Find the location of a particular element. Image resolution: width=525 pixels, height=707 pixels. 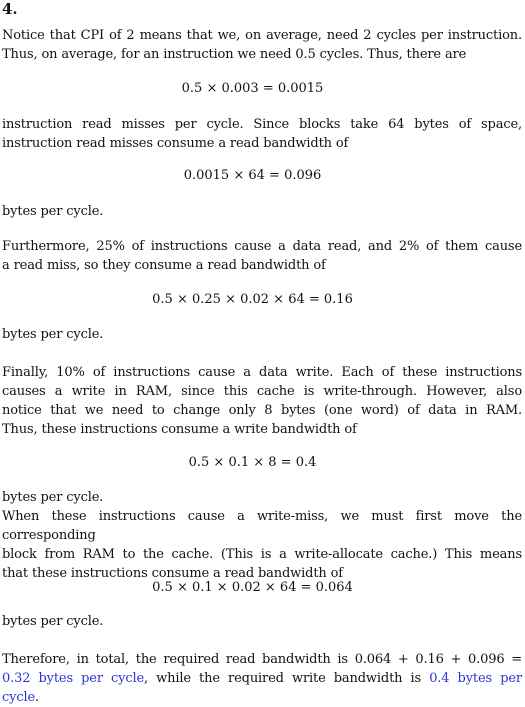

text-line: cycle. is located at coordinates (262, 697).